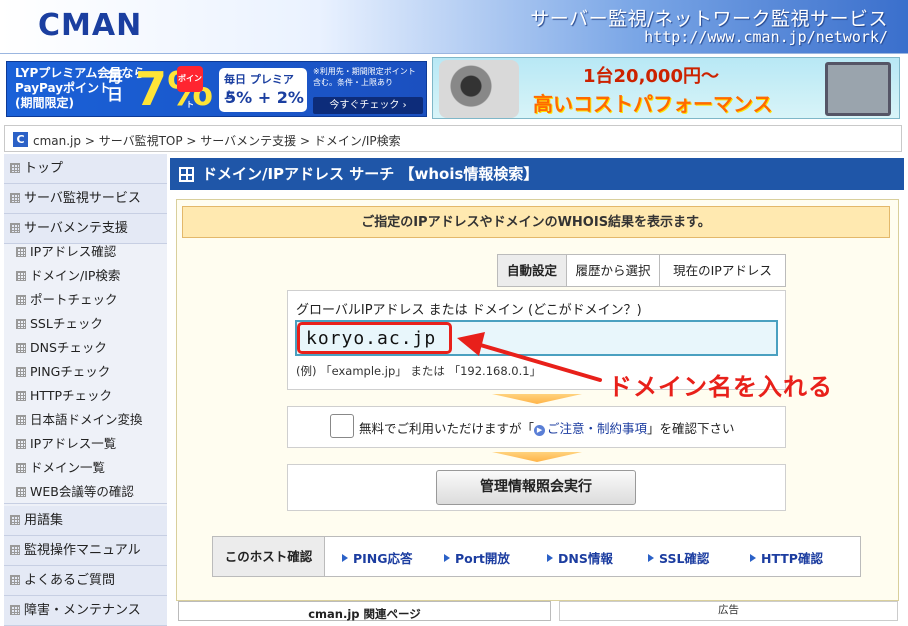  Describe the element at coordinates (479, 89) in the screenshot. I see `camera-icon` at that location.